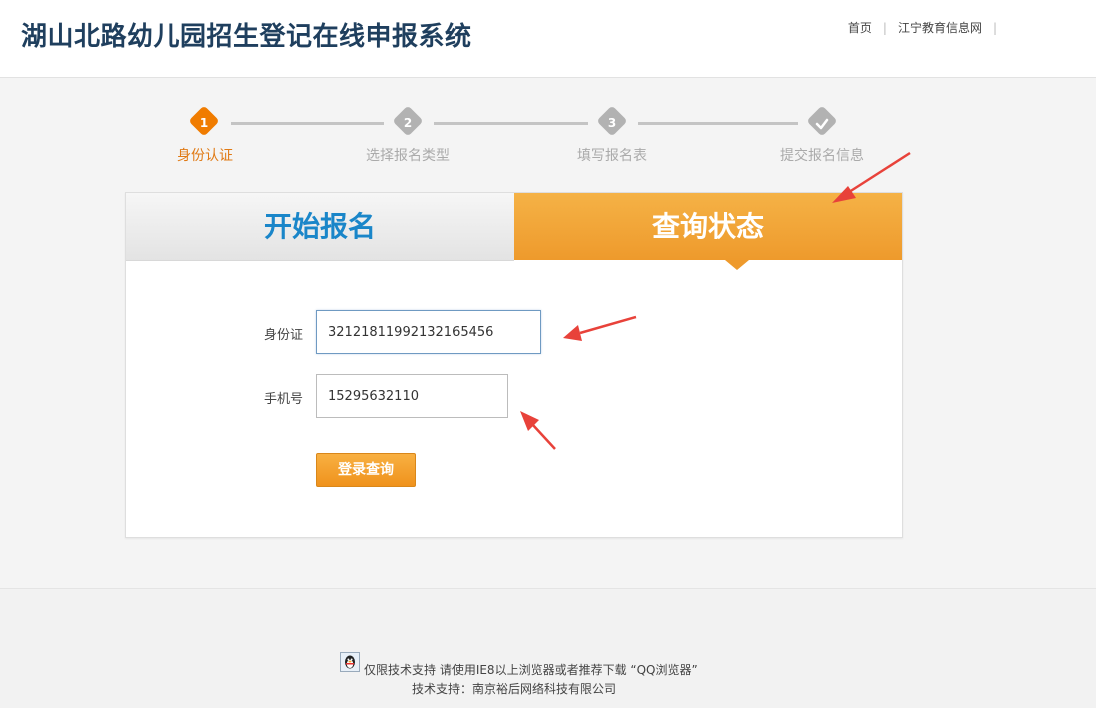 This screenshot has height=708, width=1096. Describe the element at coordinates (548, 136) in the screenshot. I see `progress-stepper: 1 身份认证 2 选择报名类型 3 填写报名表 提交报名信息` at that location.